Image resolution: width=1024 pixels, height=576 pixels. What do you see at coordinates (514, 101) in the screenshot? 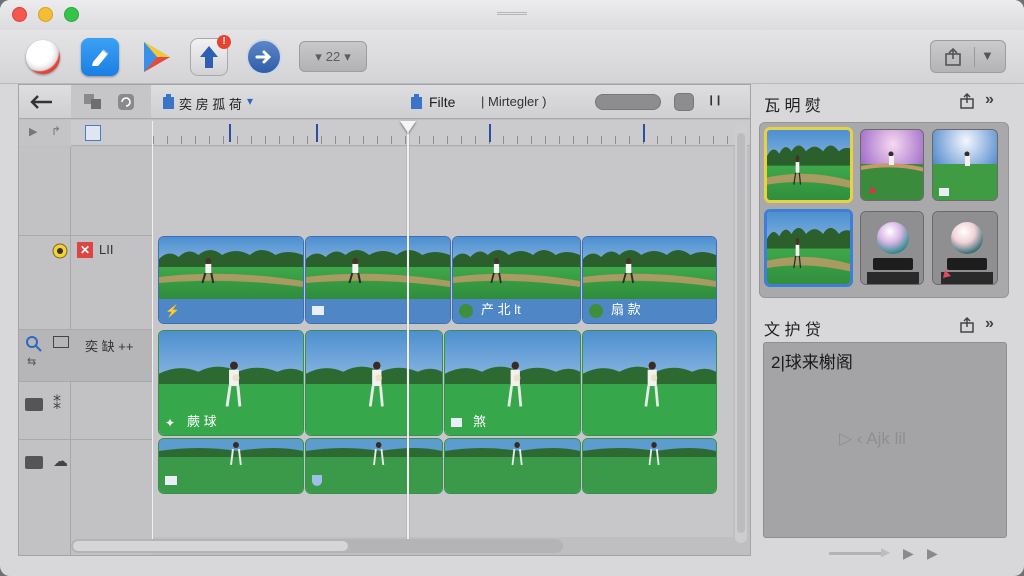
I see `filter-hint: | Mirtegler )` at bounding box center [514, 101].